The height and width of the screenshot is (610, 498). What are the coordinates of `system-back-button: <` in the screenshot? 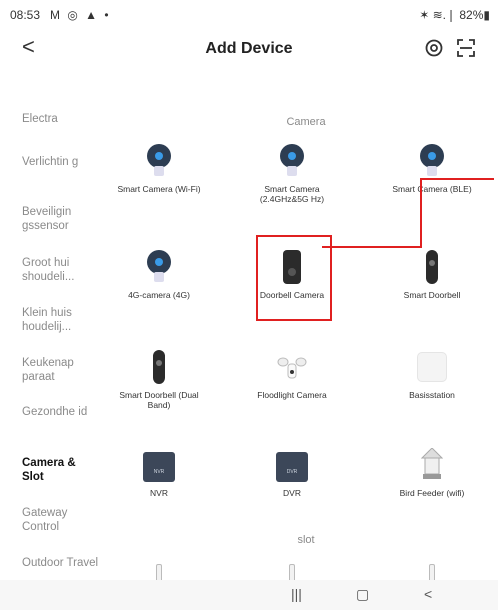 It's located at (428, 594).